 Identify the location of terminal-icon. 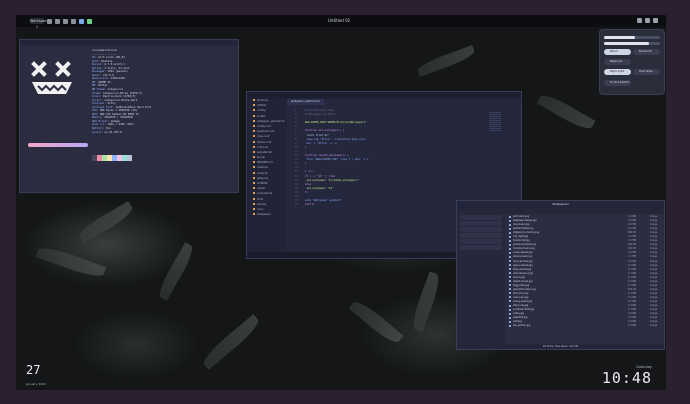
(49, 21).